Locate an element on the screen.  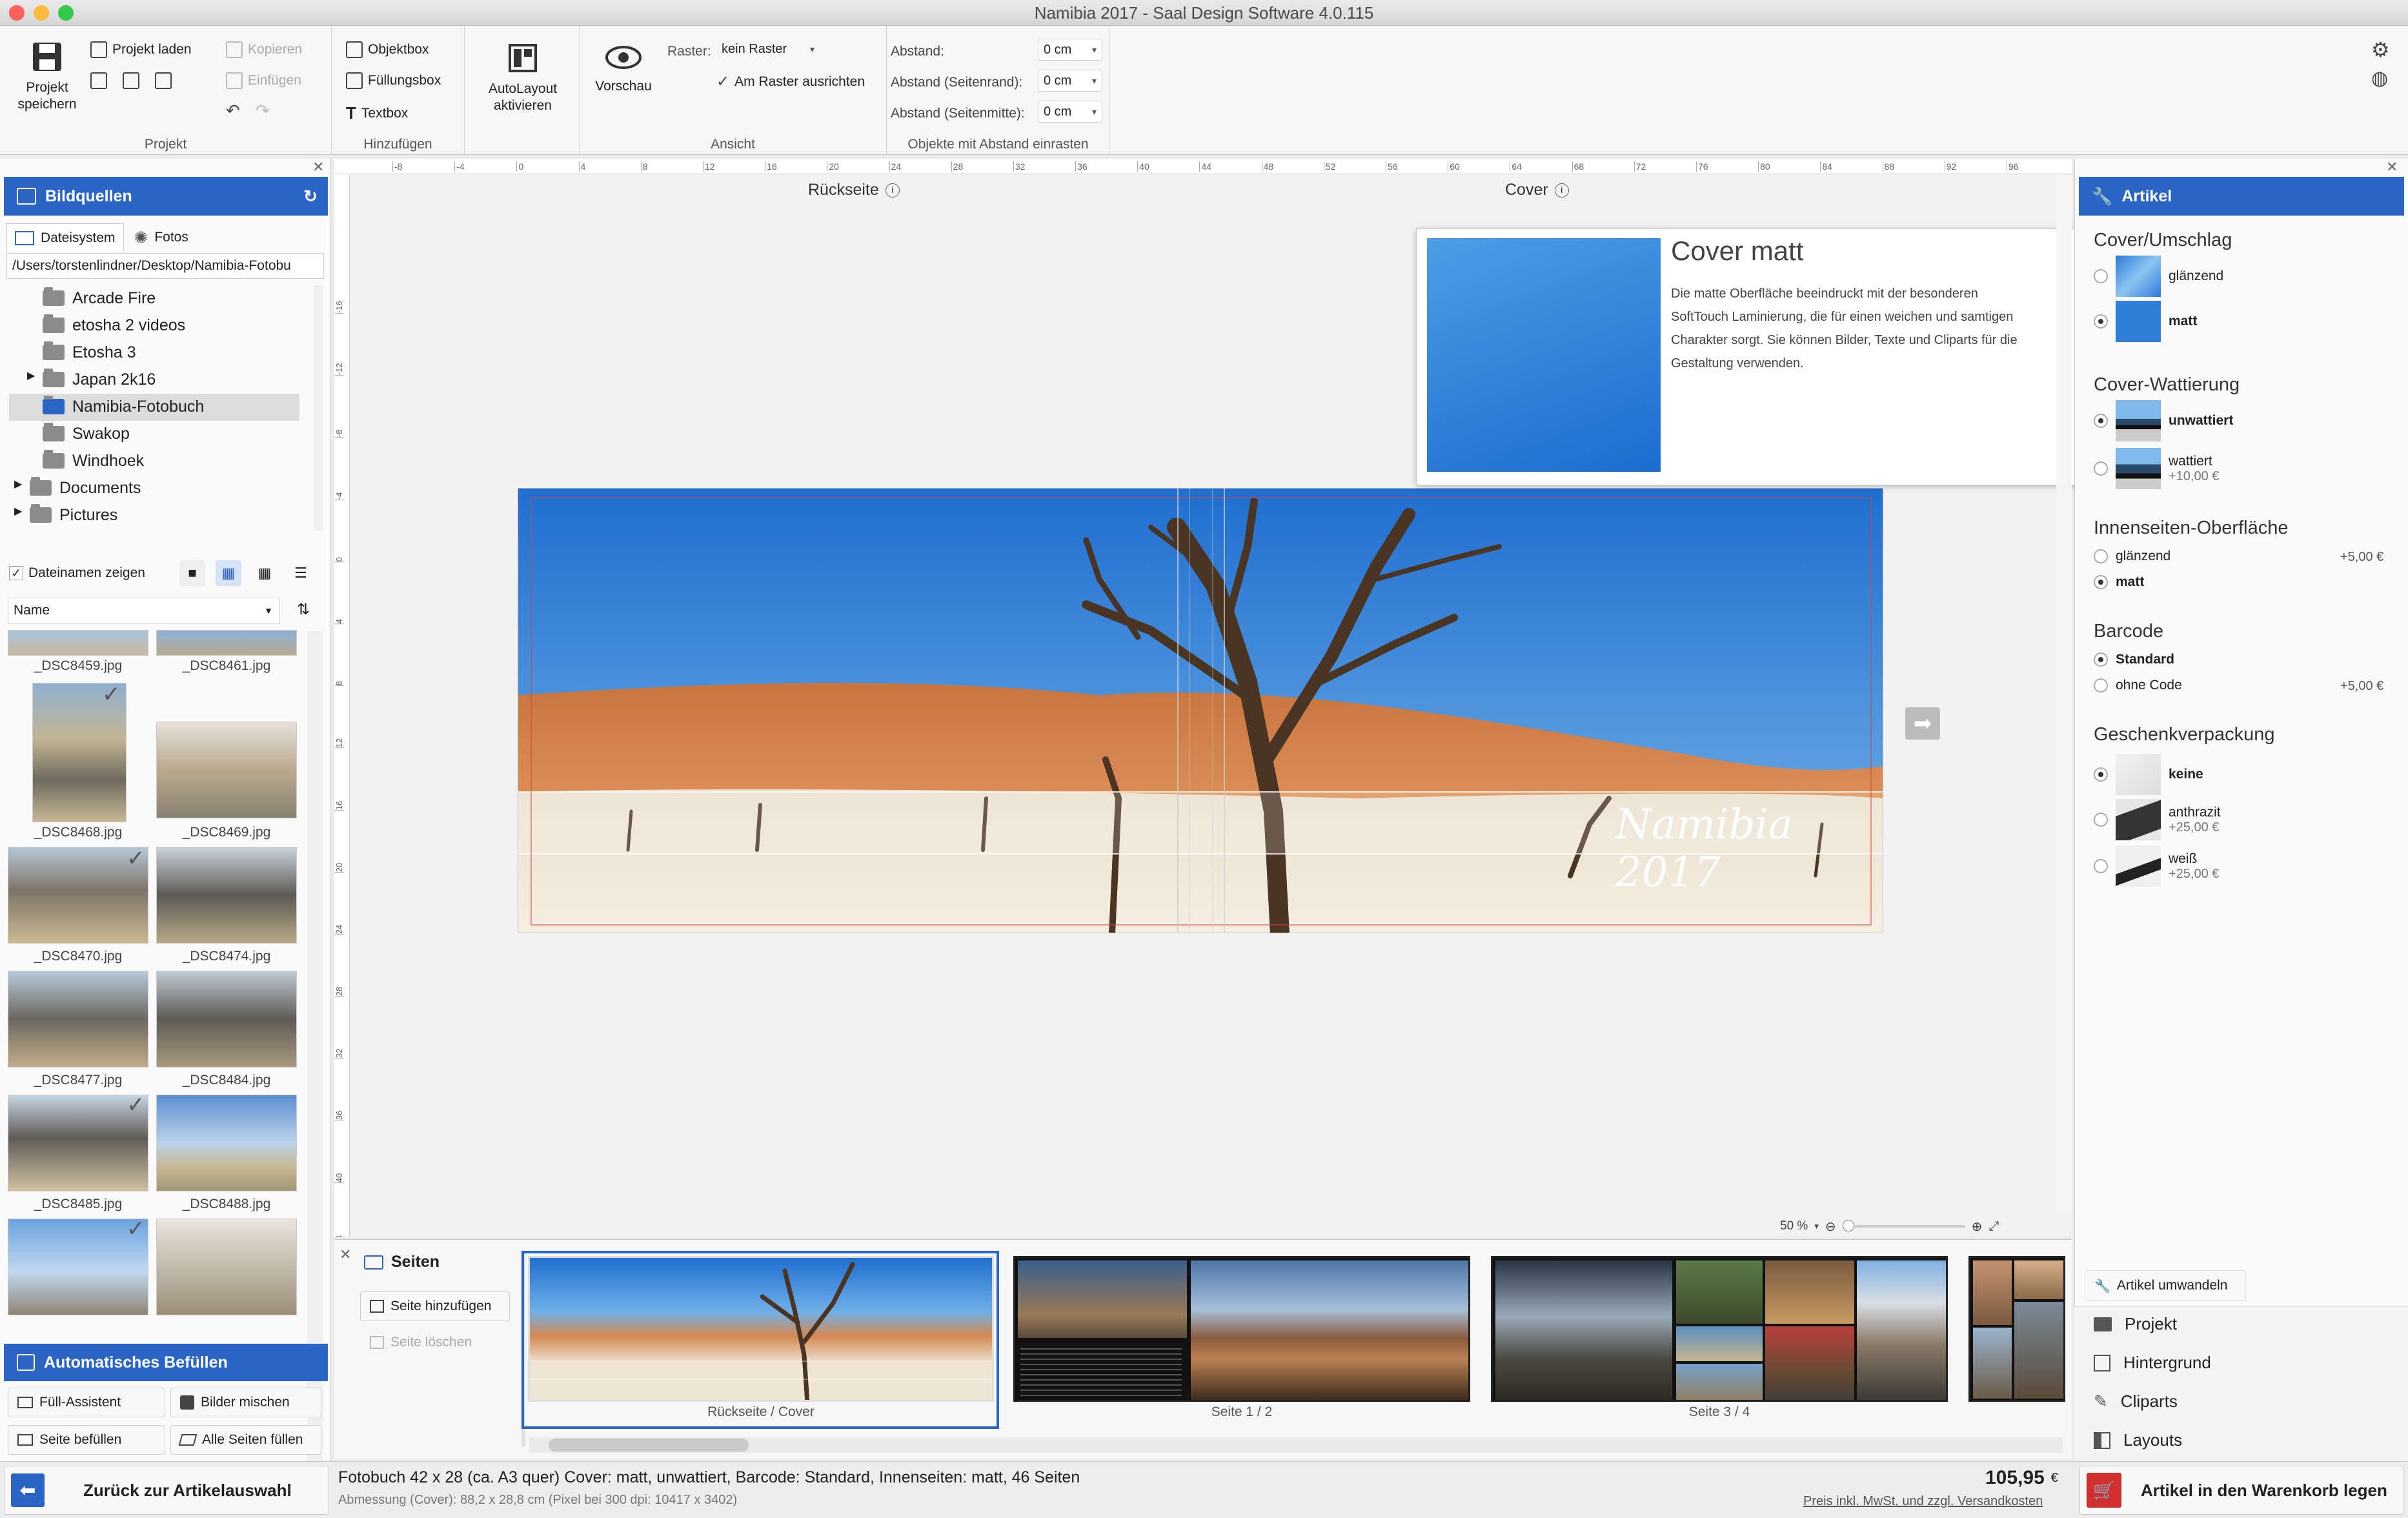
show-filenames-checkbox: ✓ Dateinamen zeigen is located at coordinates (77, 573).